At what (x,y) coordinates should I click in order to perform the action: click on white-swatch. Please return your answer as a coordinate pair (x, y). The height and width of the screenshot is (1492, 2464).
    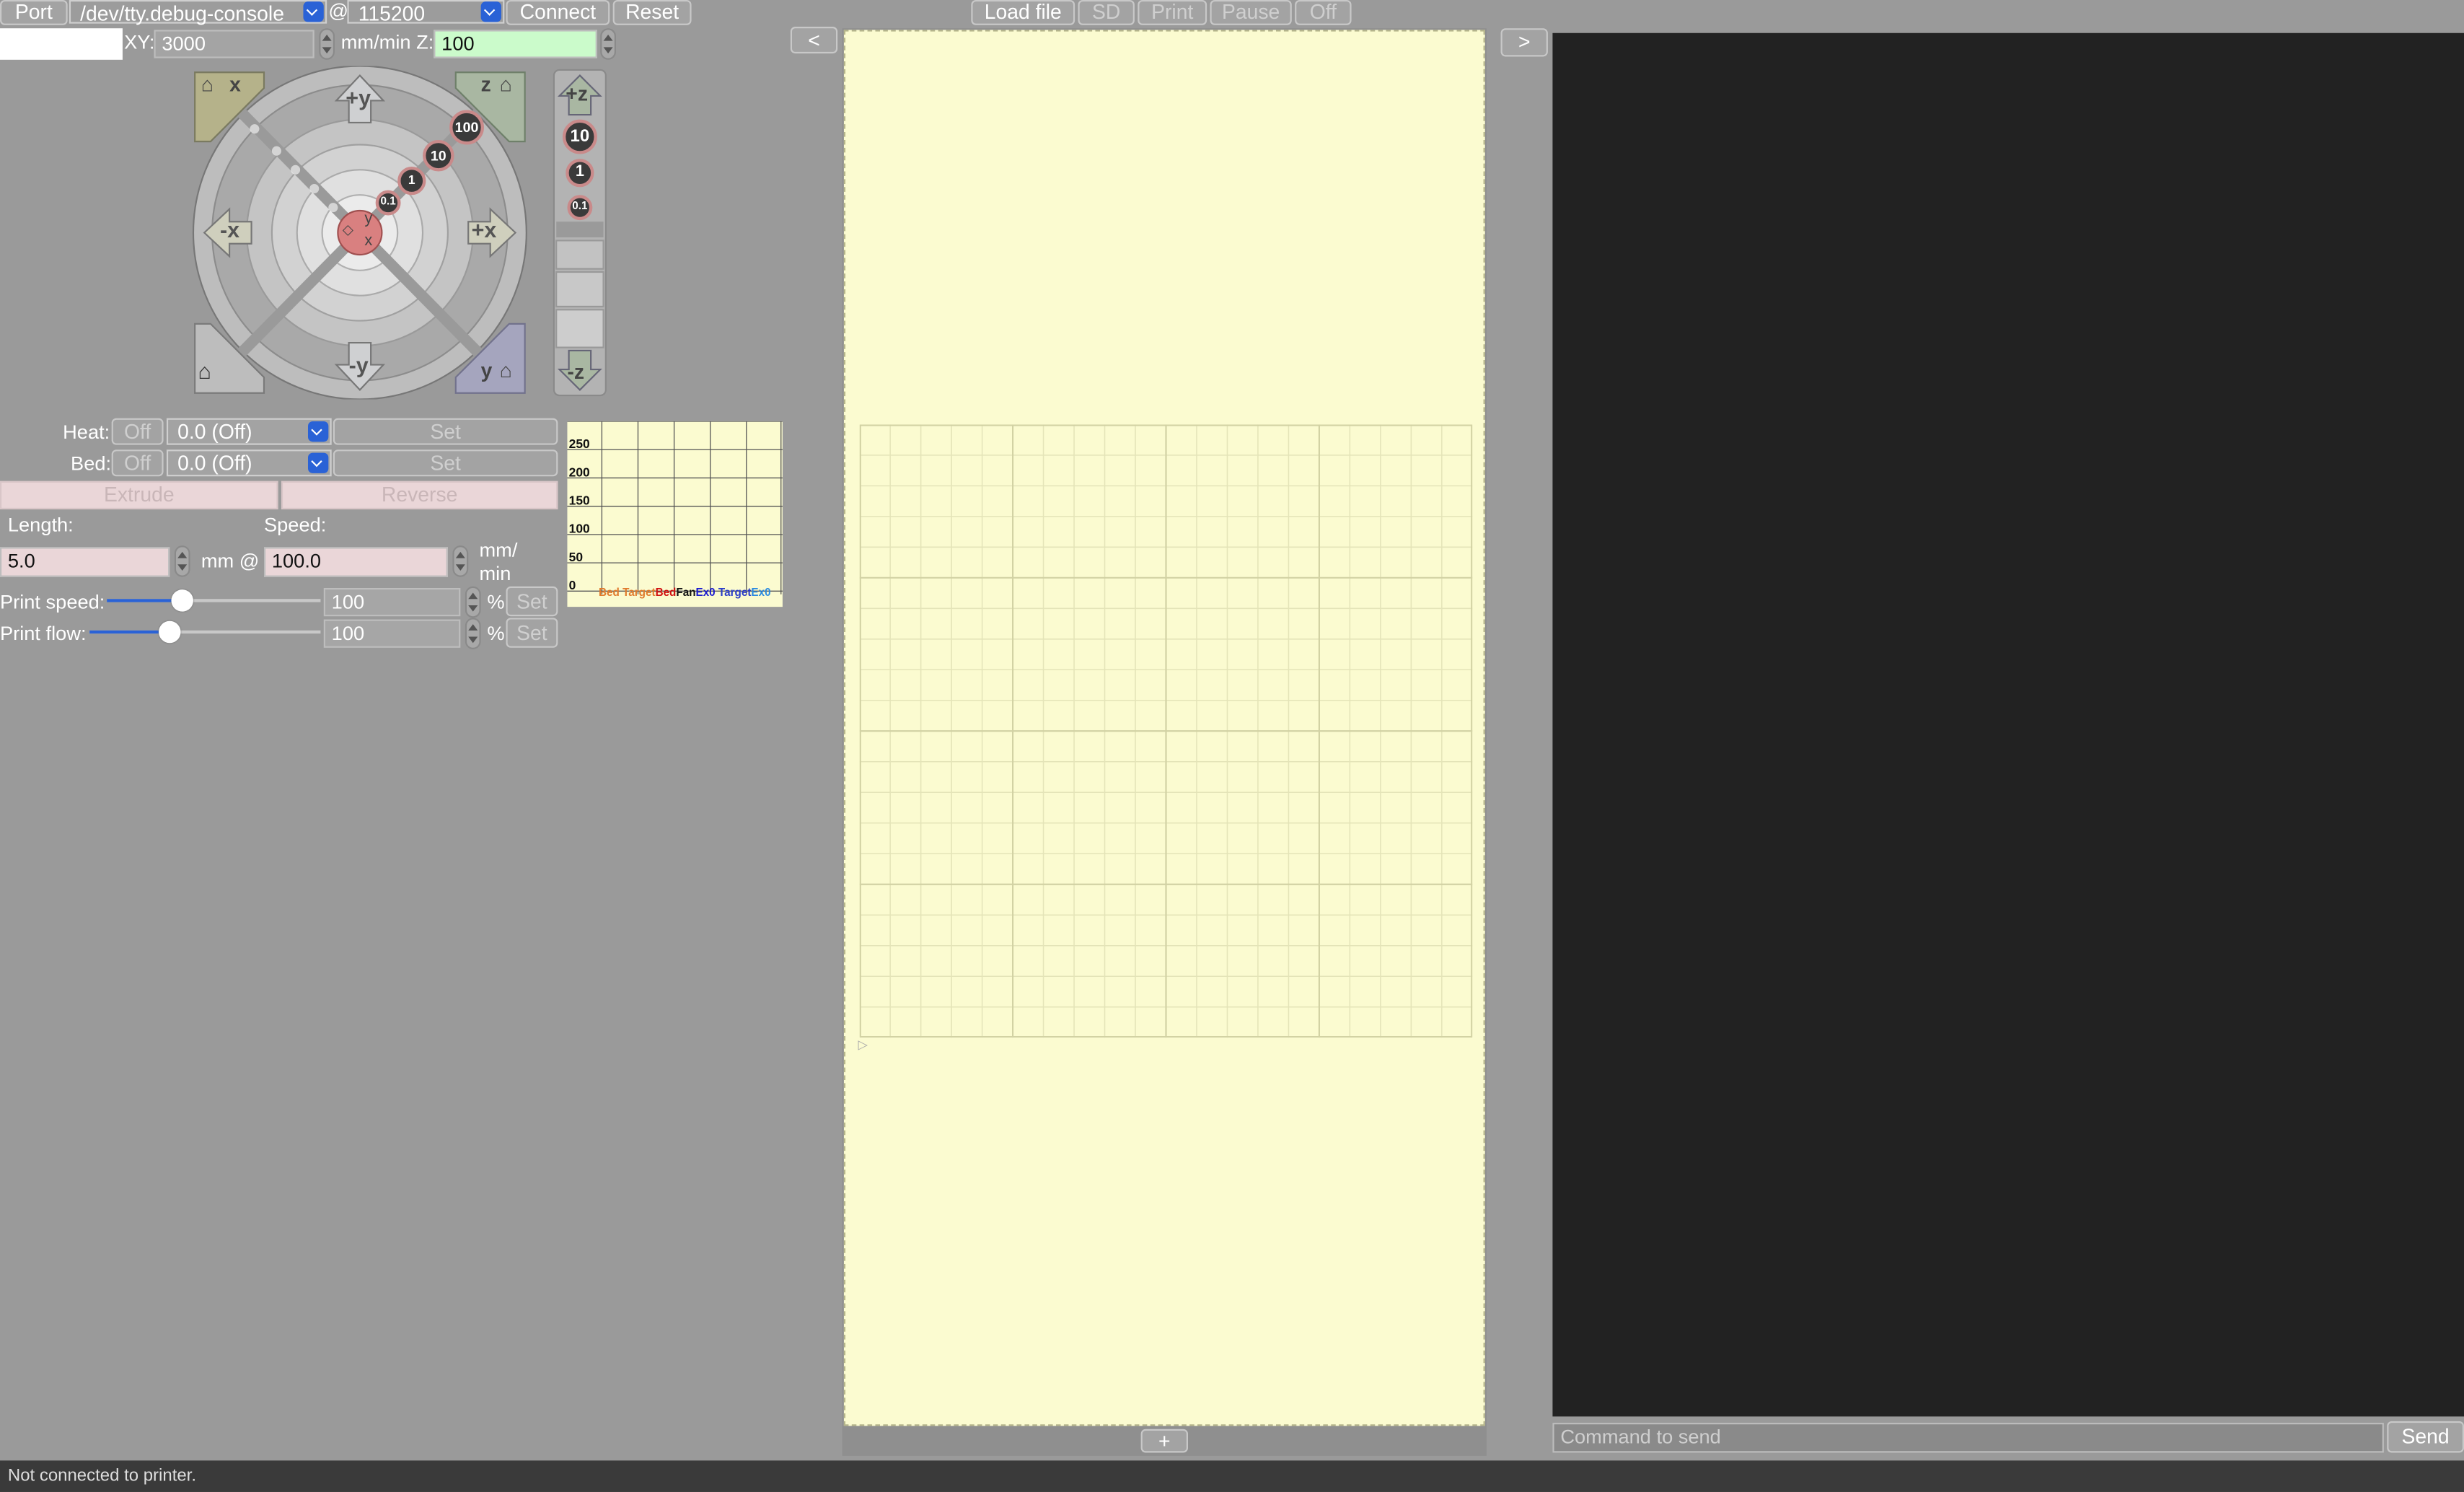
    Looking at the image, I should click on (62, 44).